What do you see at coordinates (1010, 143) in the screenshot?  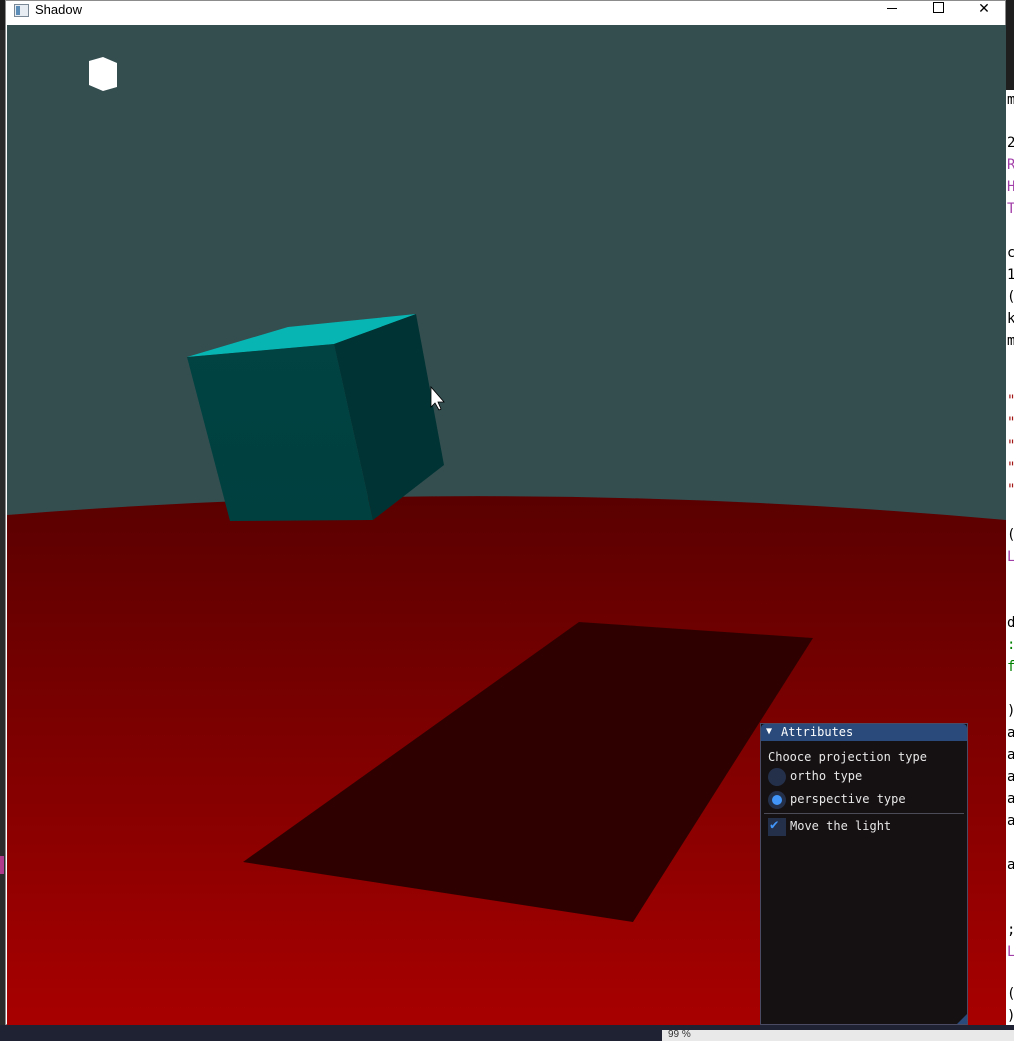 I see `editor-char: 2` at bounding box center [1010, 143].